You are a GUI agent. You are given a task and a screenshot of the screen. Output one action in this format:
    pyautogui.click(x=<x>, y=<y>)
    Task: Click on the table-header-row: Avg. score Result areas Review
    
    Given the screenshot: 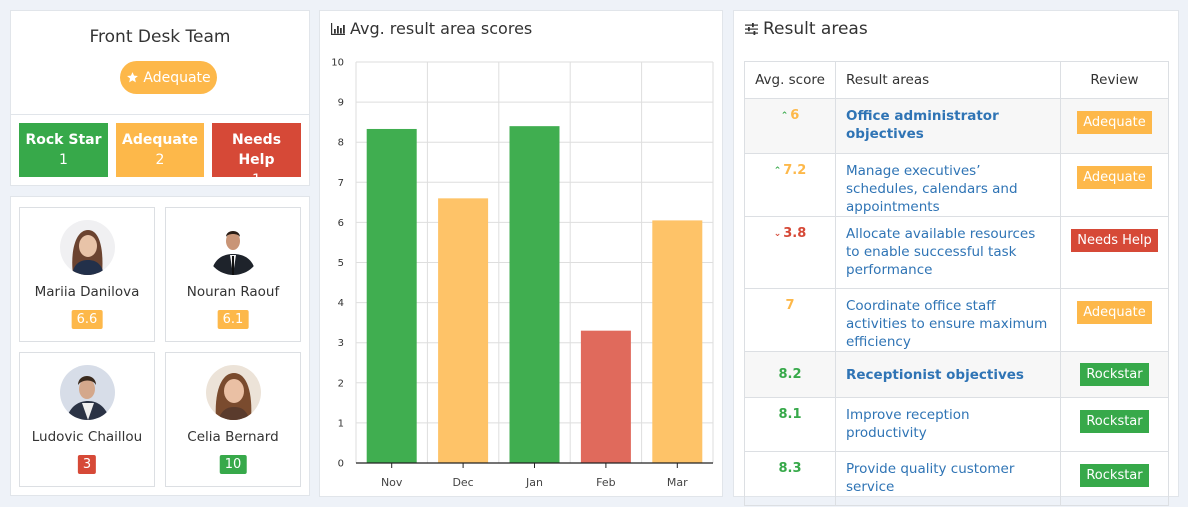 What is the action you would take?
    pyautogui.click(x=956, y=80)
    